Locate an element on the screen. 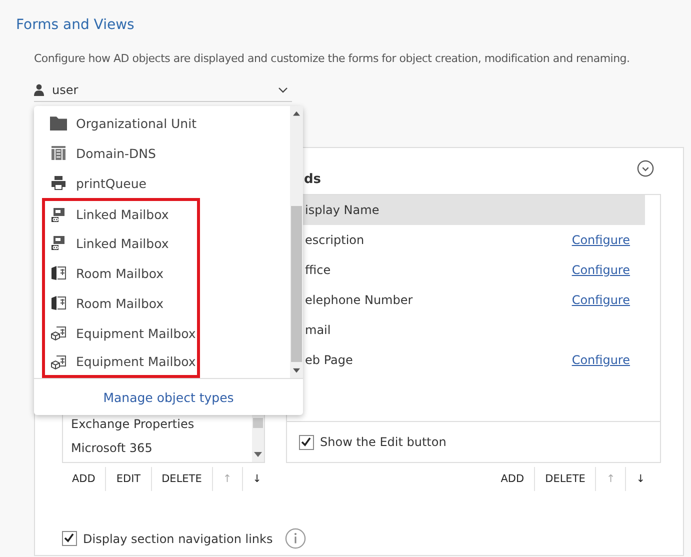  scroll-up-icon is located at coordinates (296, 113).